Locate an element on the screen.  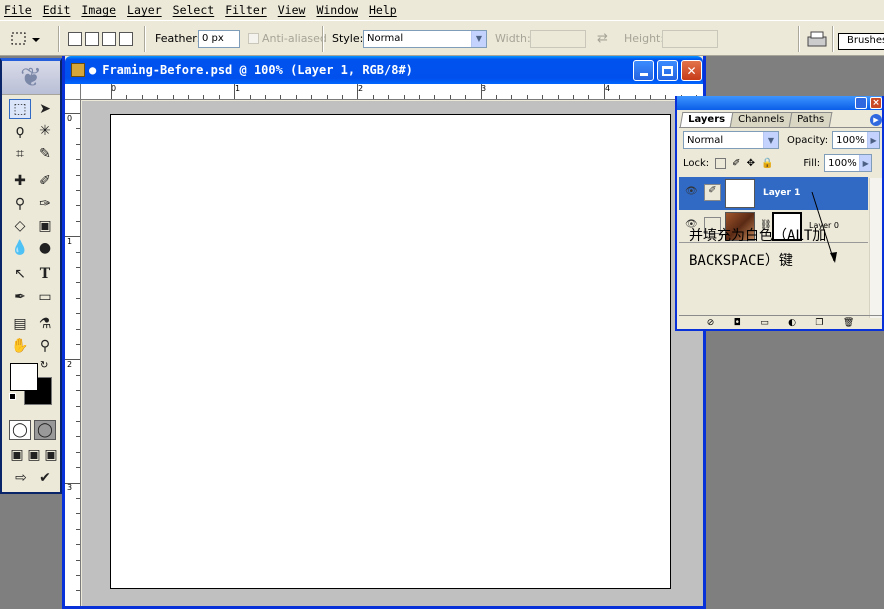
notes-tool-icon: ▤ is located at coordinates (20, 324).